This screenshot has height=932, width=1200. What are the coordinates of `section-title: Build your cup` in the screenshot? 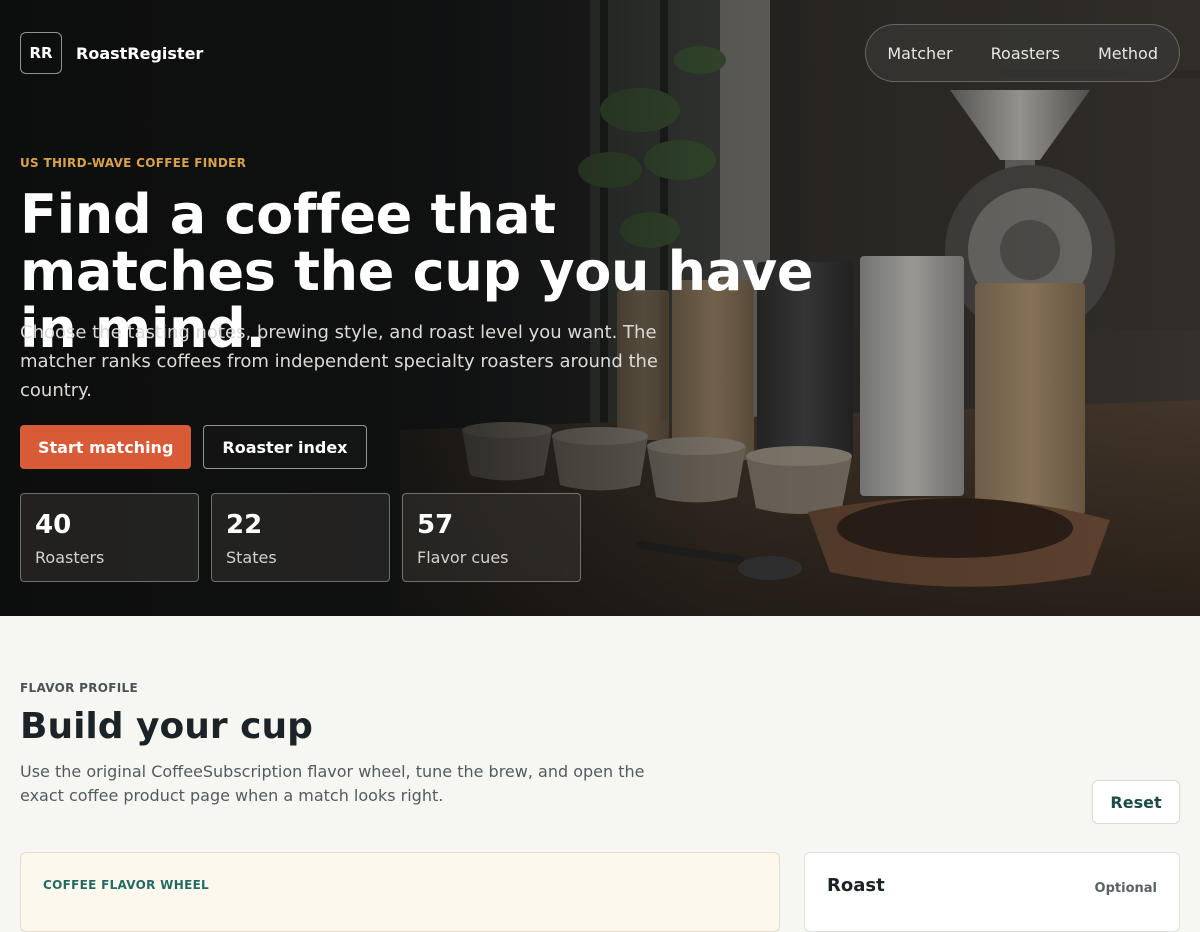 It's located at (166, 726).